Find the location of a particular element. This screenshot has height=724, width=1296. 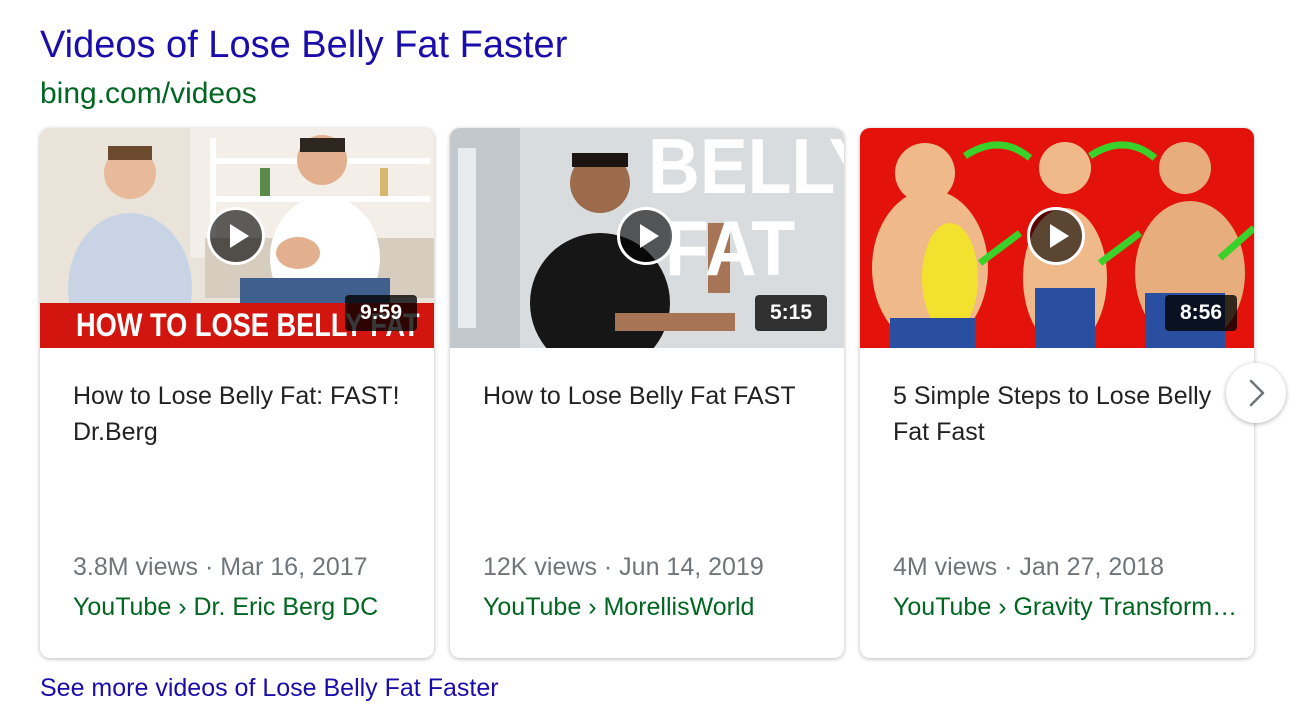

video-date: Jun 14, 2019 is located at coordinates (691, 567).